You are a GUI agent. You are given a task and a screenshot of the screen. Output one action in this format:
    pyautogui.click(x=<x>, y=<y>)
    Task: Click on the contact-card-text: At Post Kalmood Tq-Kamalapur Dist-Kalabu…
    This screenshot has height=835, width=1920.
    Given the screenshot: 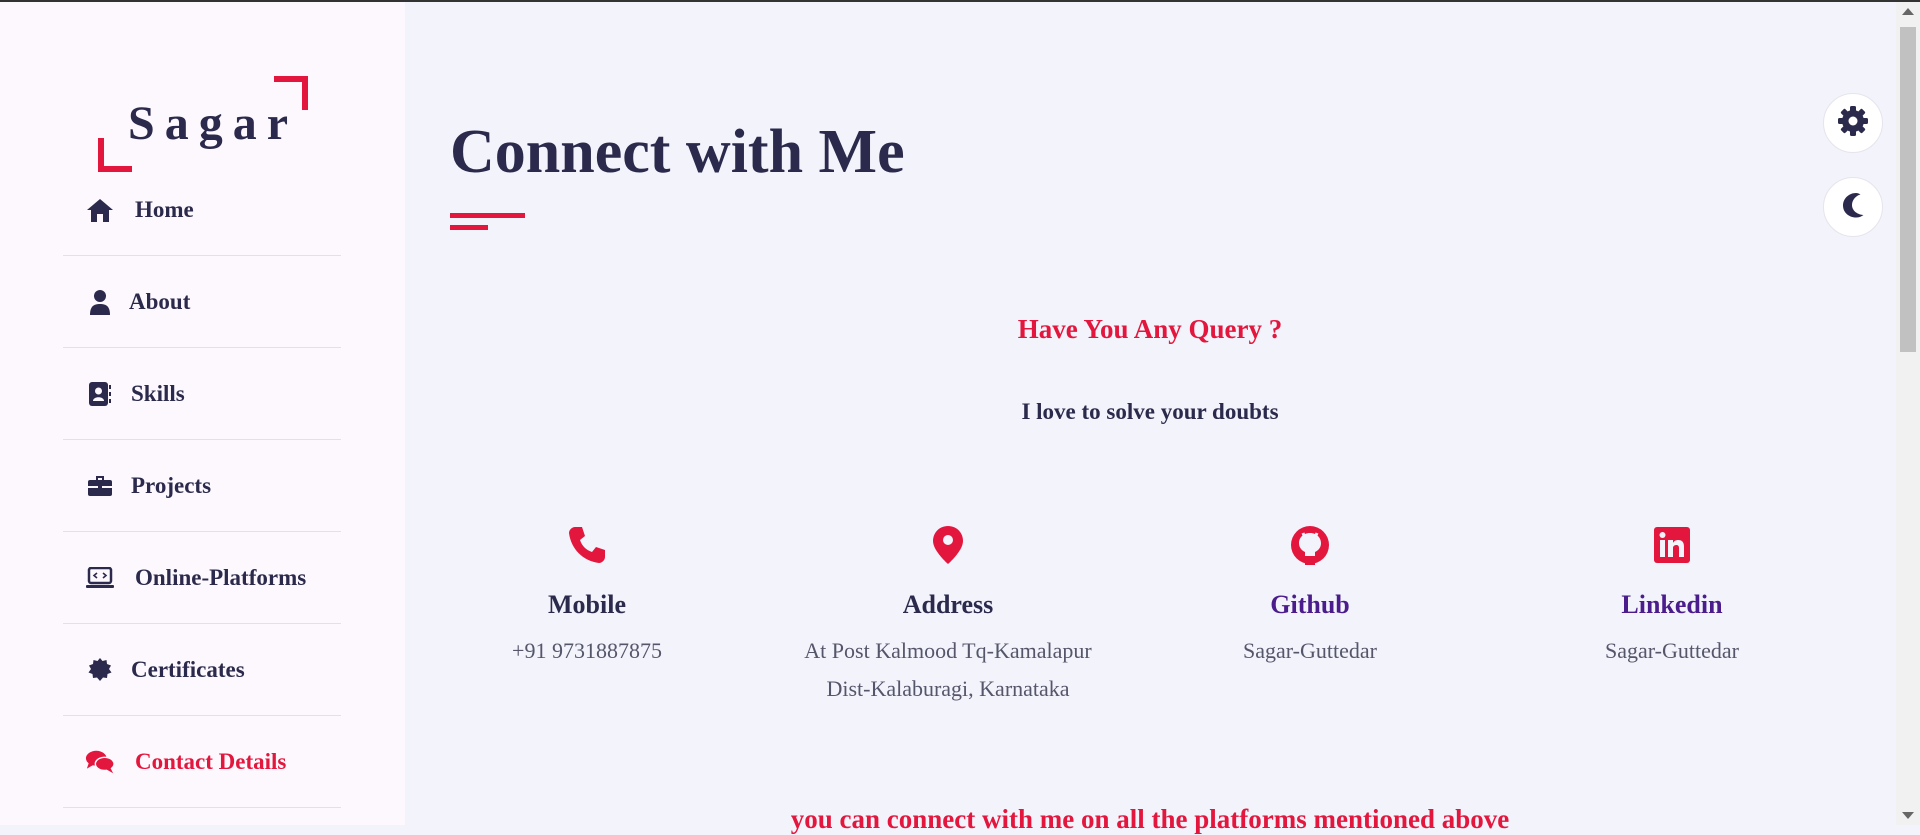 What is the action you would take?
    pyautogui.click(x=948, y=670)
    